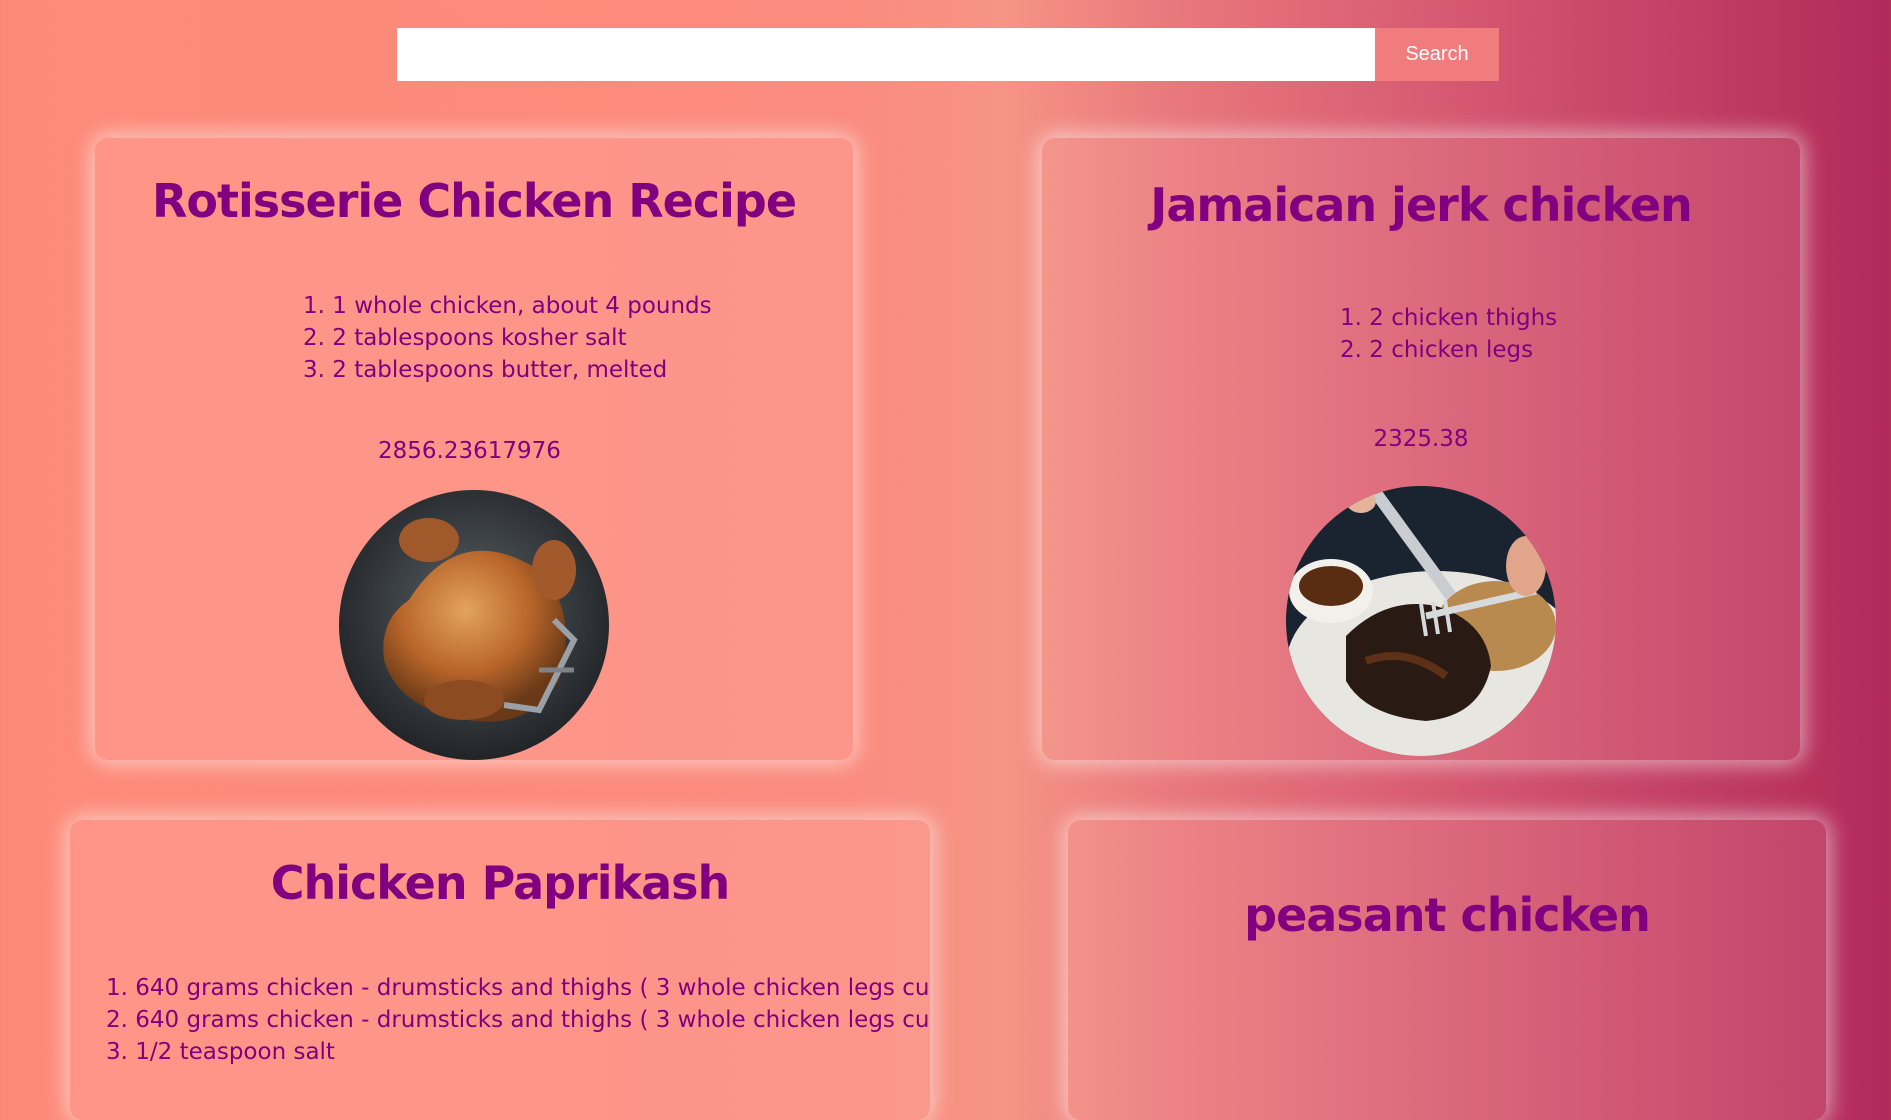 This screenshot has height=1120, width=1891. I want to click on jerk-chicken-photo, so click(1421, 621).